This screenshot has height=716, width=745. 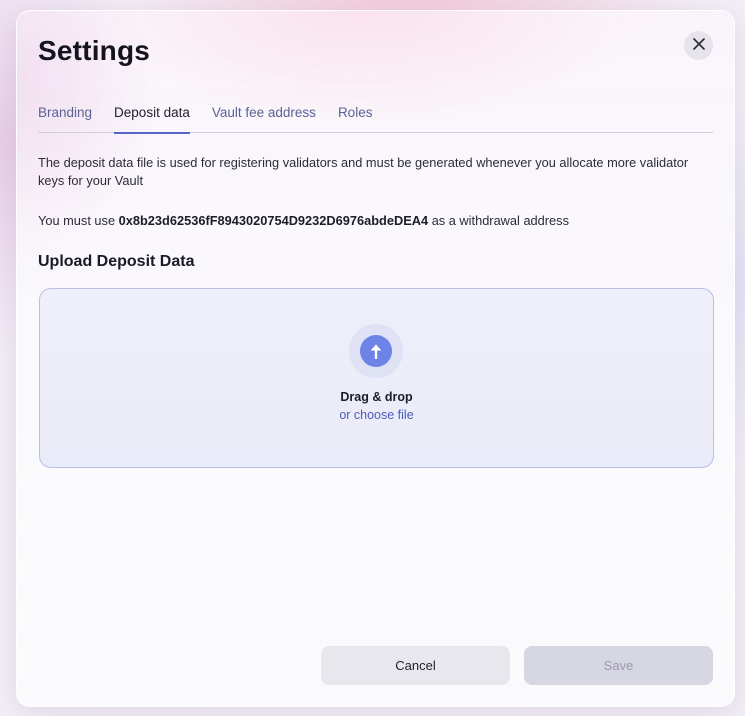 I want to click on cancel-button: Cancel, so click(x=415, y=665).